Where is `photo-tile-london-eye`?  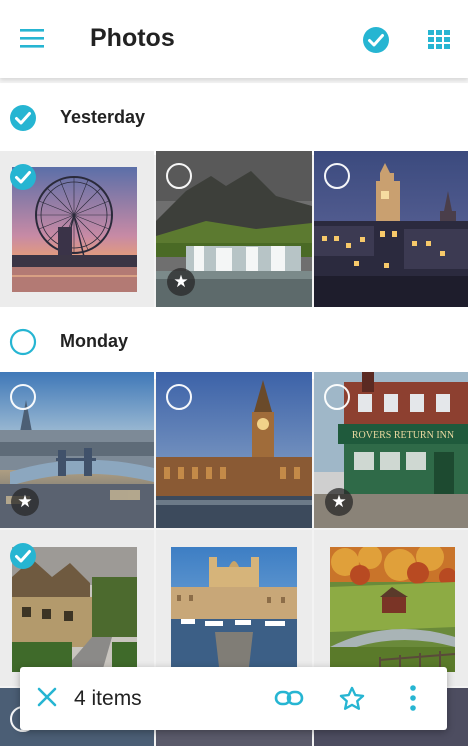
photo-tile-london-eye is located at coordinates (77, 229).